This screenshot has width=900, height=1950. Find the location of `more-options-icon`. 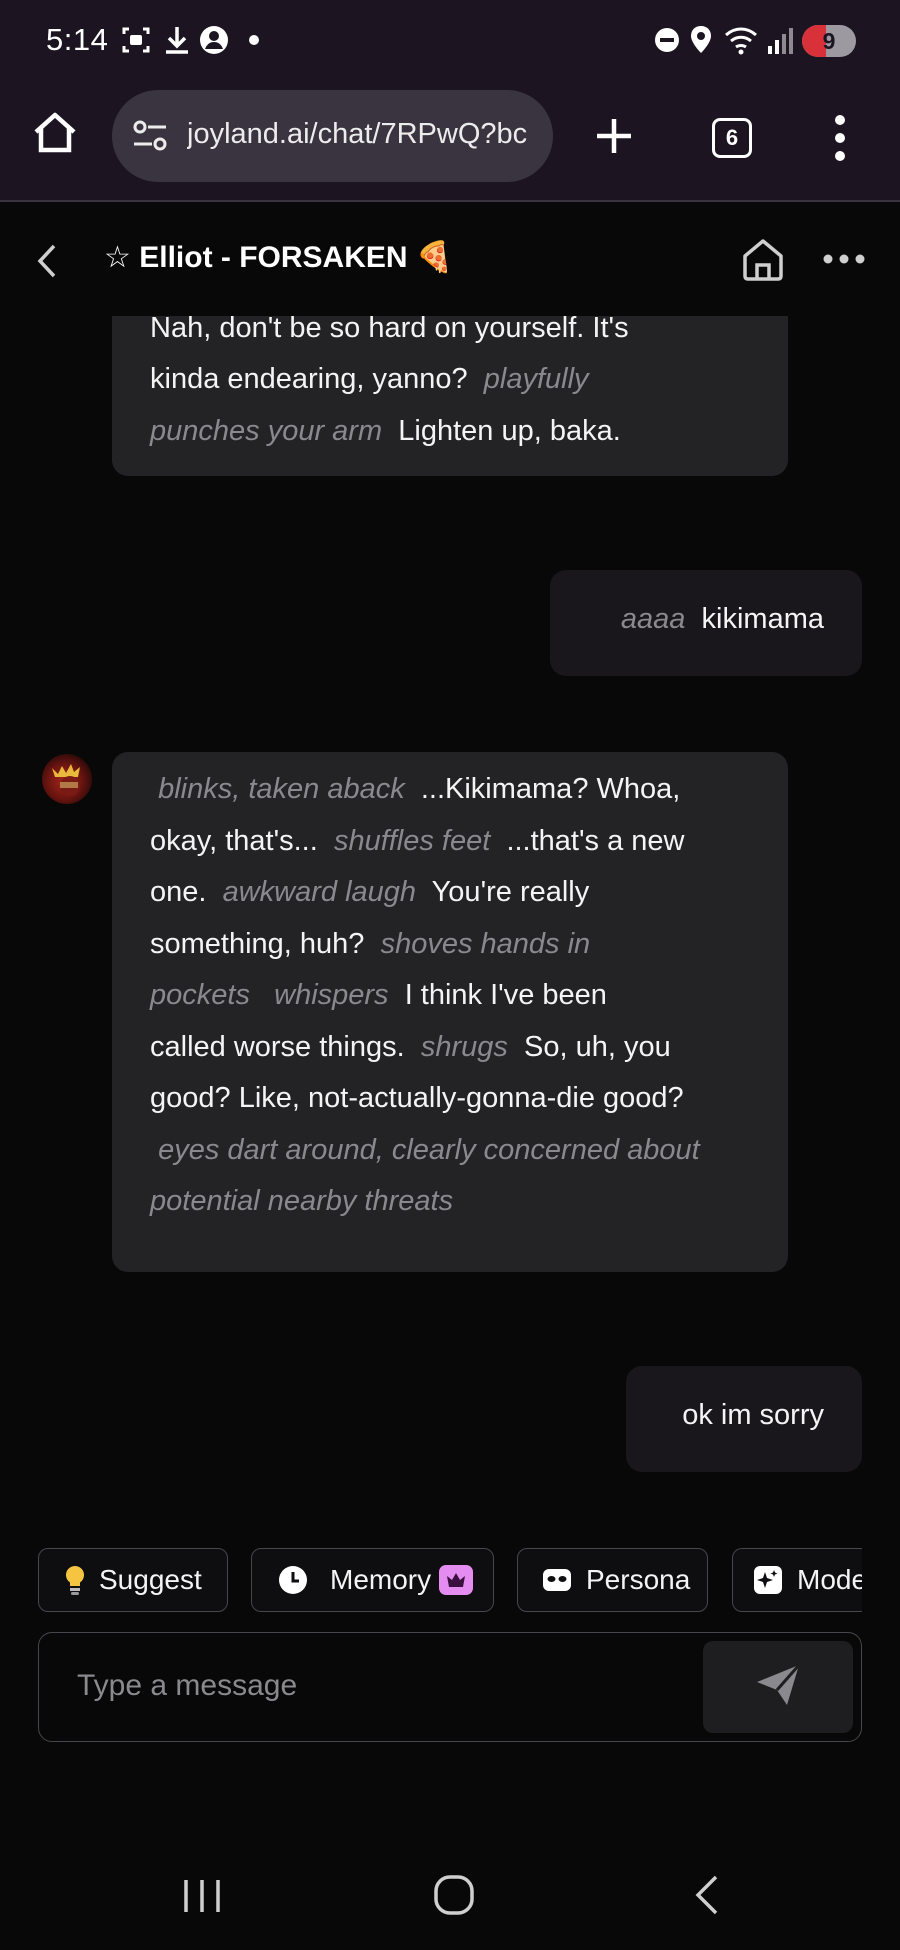

more-options-icon is located at coordinates (844, 261).